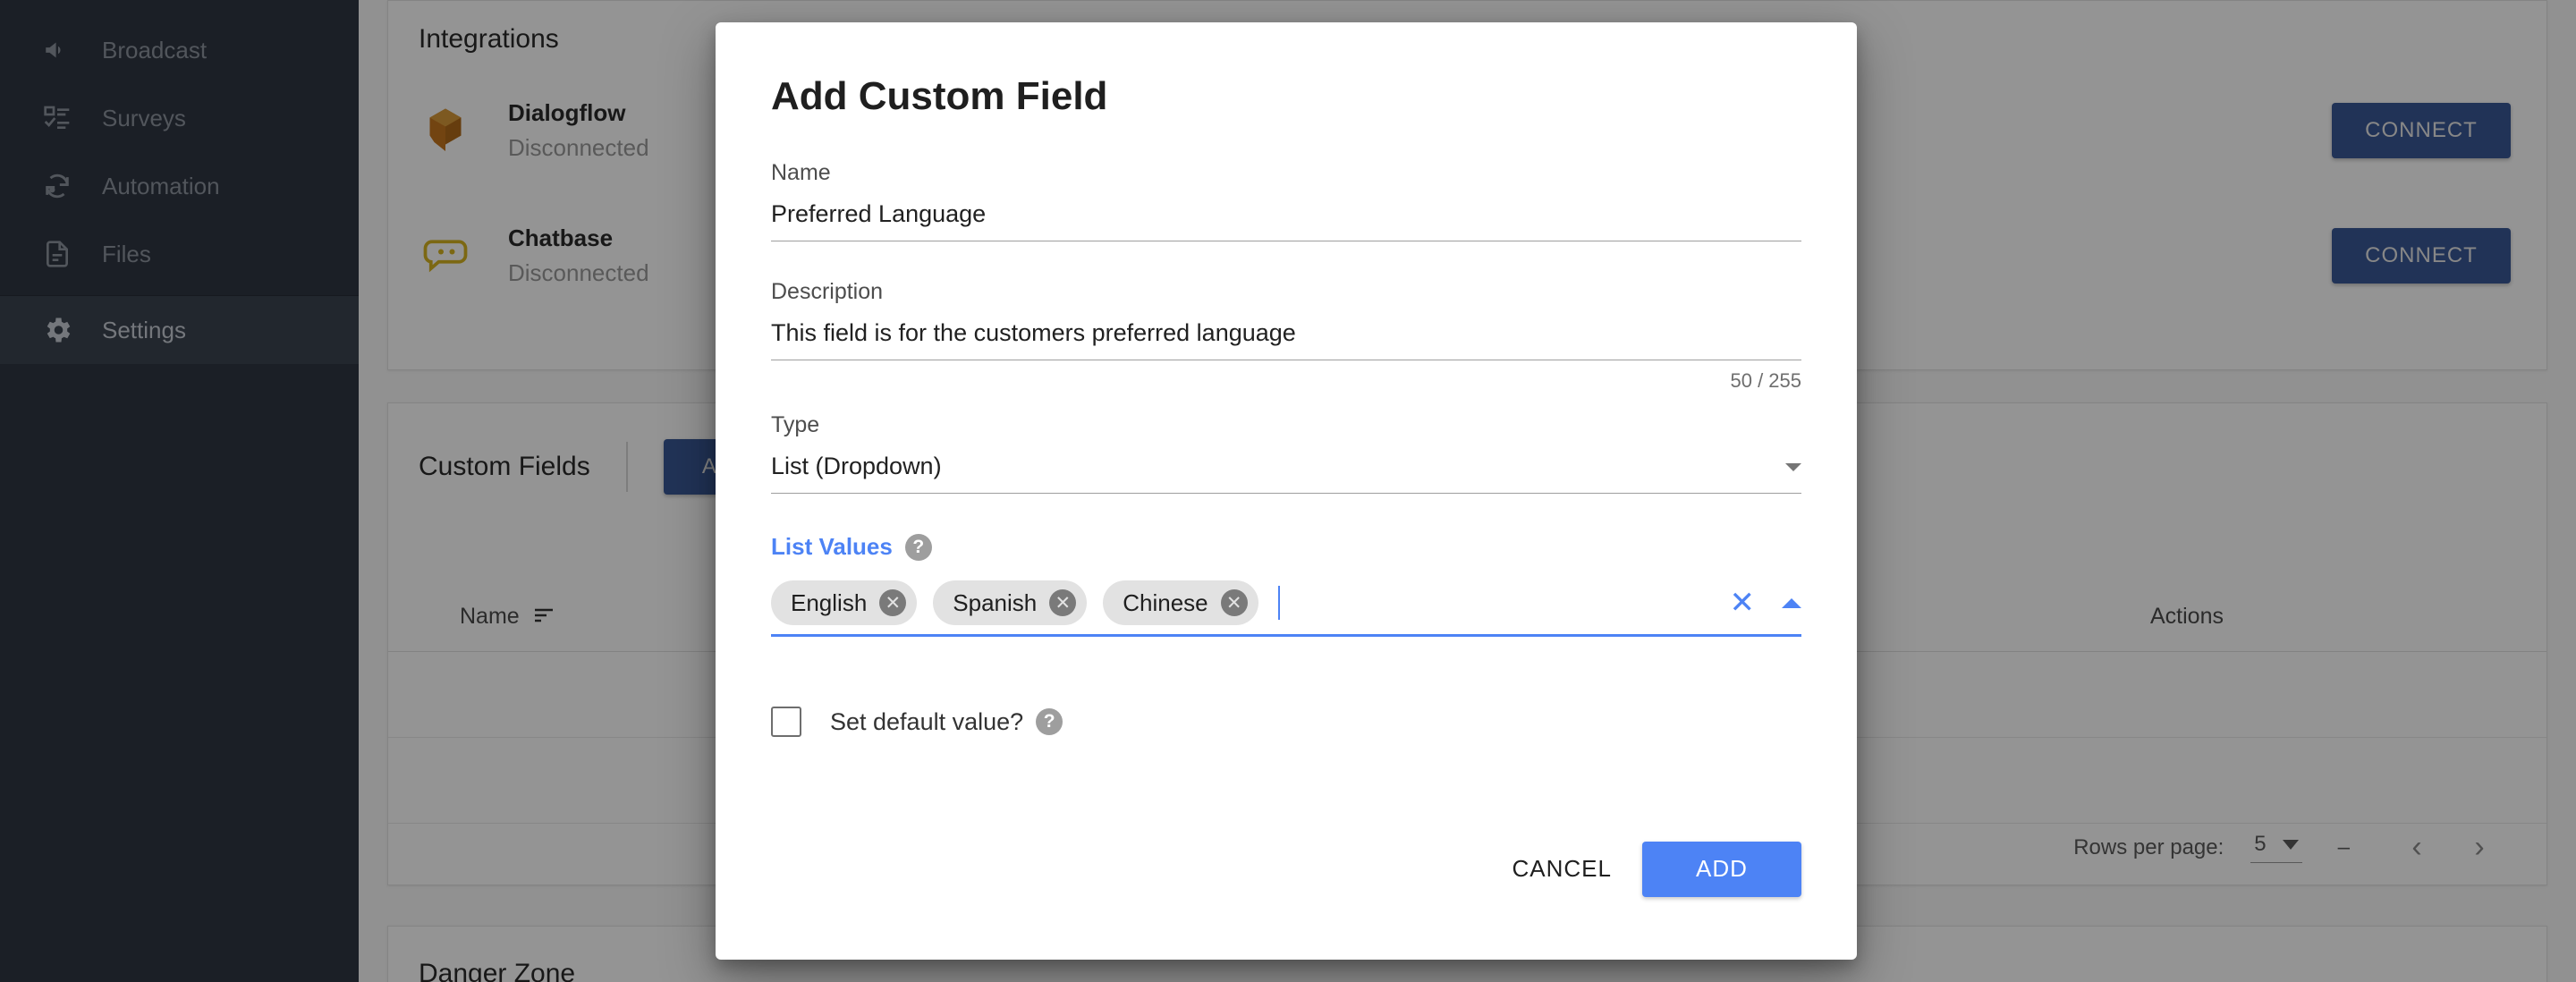 The height and width of the screenshot is (982, 2576). Describe the element at coordinates (1165, 602) in the screenshot. I see `chip-label: Chinese` at that location.